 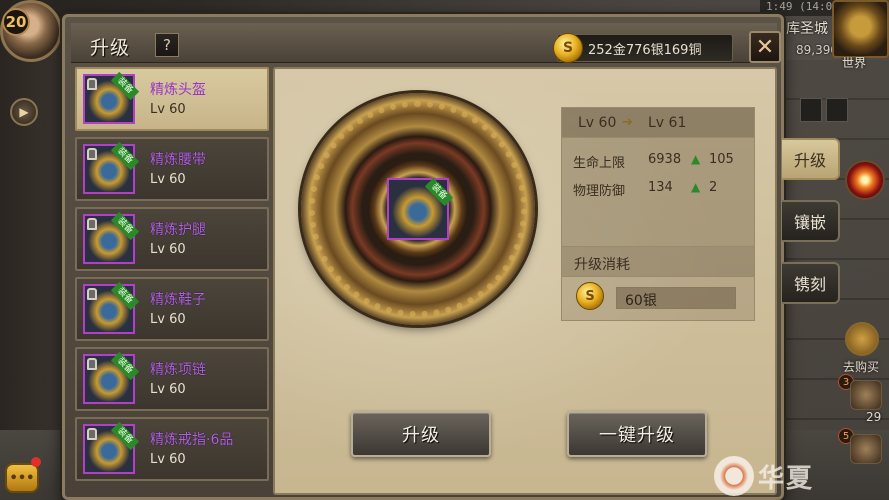 I want to click on arrow-right-icon: ➔, so click(x=627, y=122).